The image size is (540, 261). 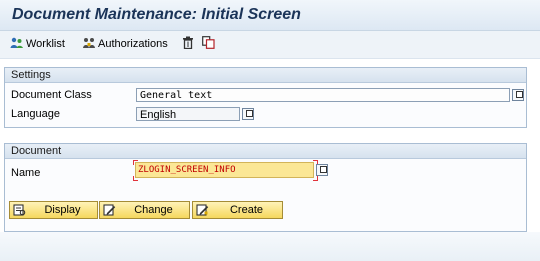 I want to click on title-bar: Document Maintenance: Initial Screen, so click(x=270, y=15).